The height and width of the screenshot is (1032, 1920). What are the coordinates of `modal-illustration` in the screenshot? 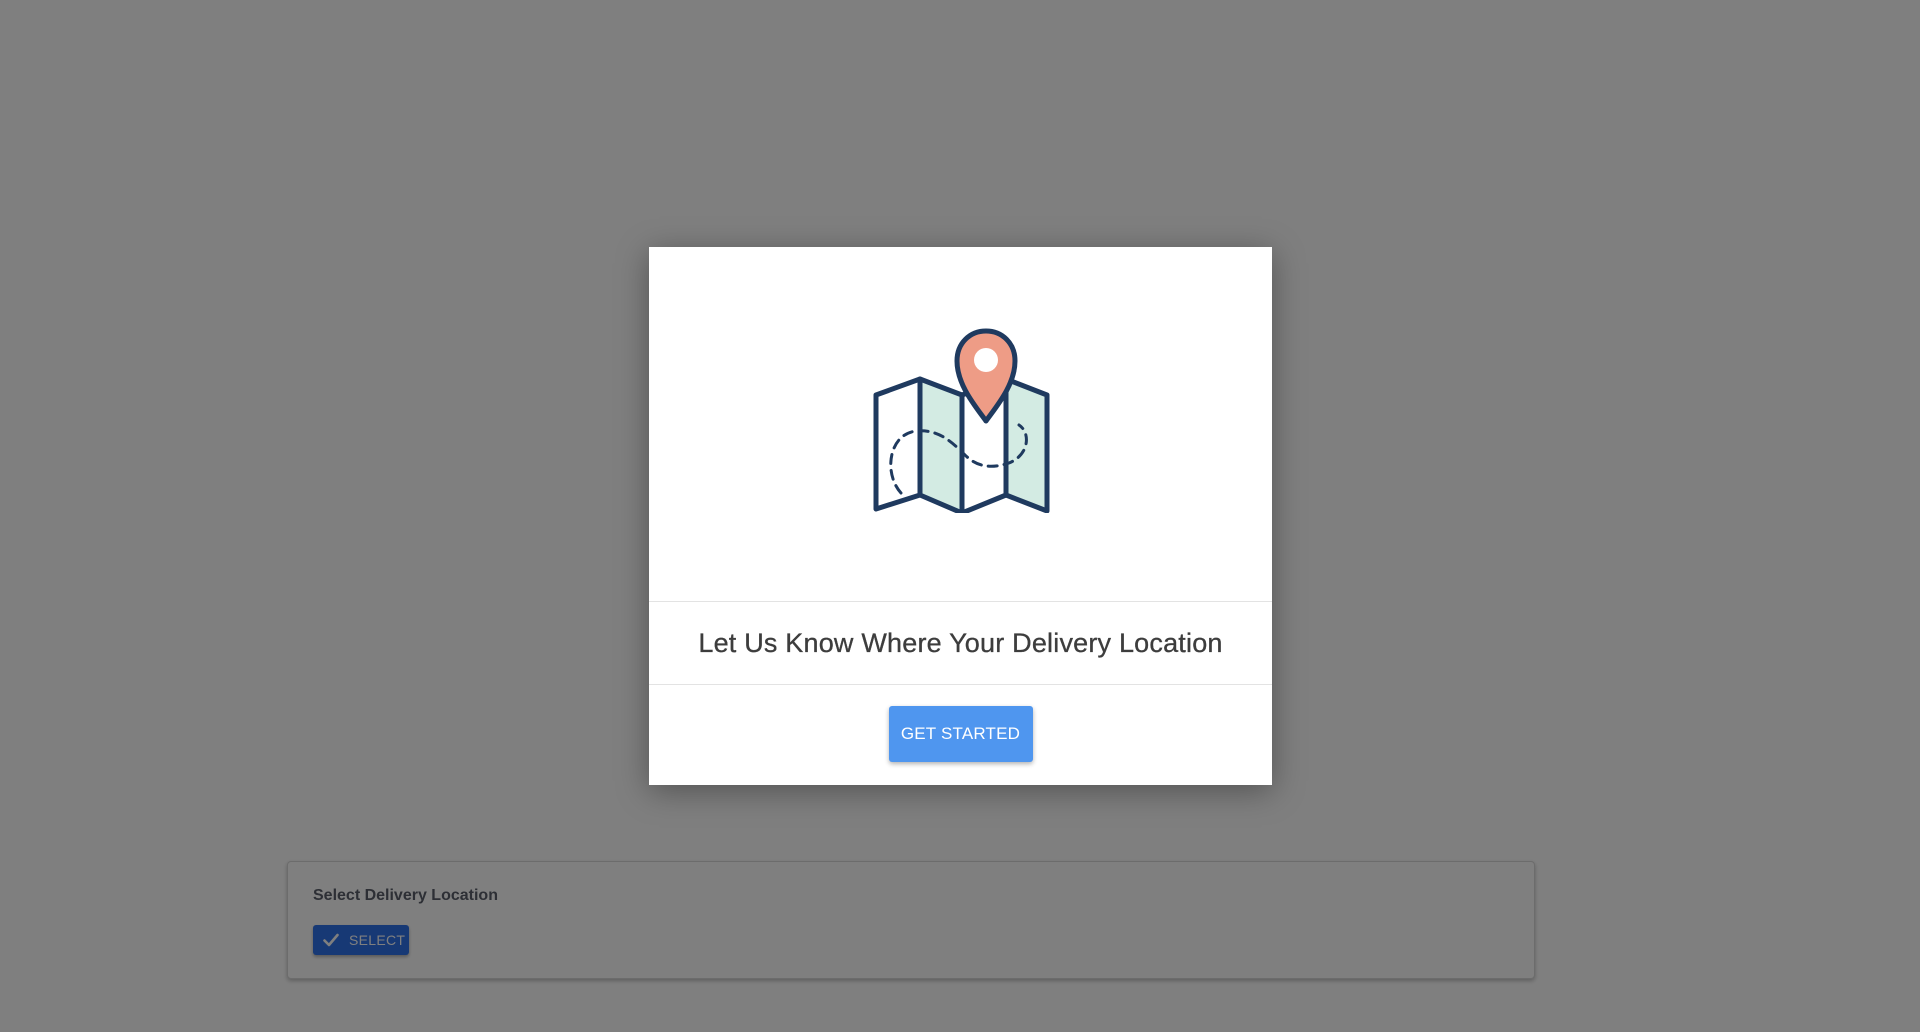 It's located at (960, 424).